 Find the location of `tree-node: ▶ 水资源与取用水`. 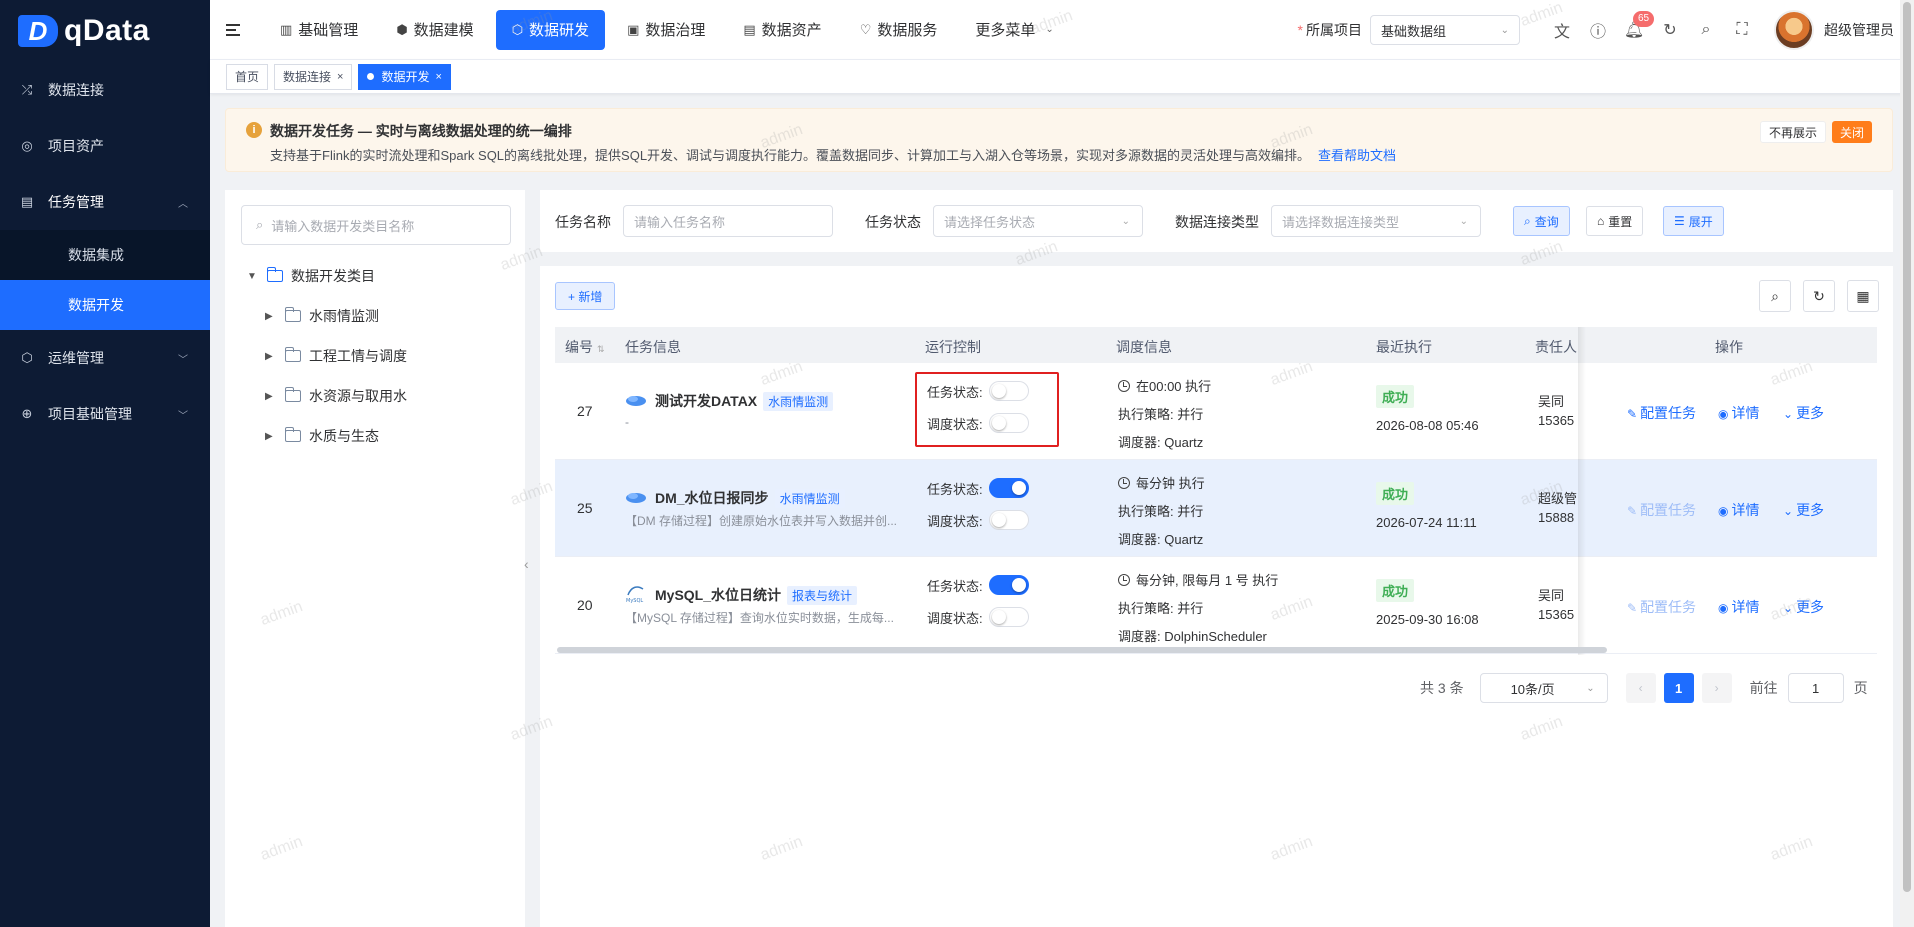

tree-node: ▶ 水资源与取用水 is located at coordinates (336, 396).